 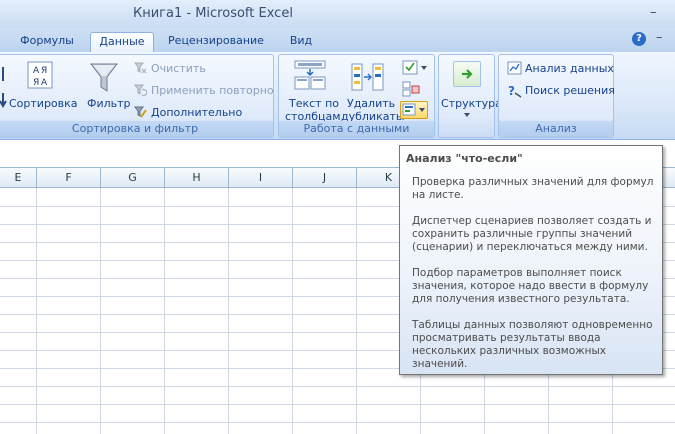 I want to click on tab-view: Вид, so click(x=301, y=42).